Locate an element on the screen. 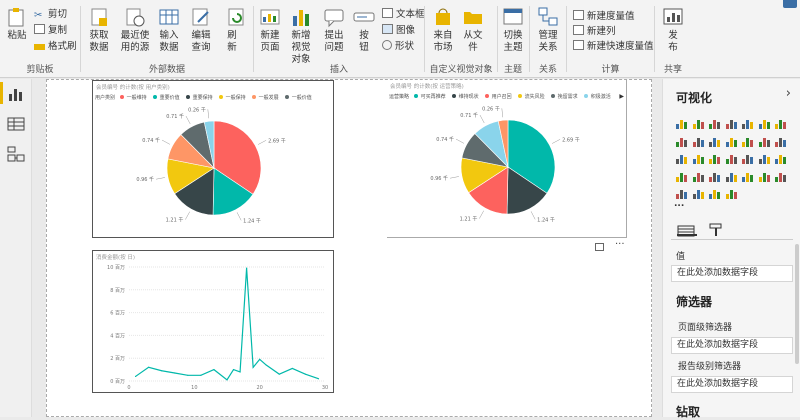 The width and height of the screenshot is (800, 420). buttons-button: 按钮 is located at coordinates (364, 30).